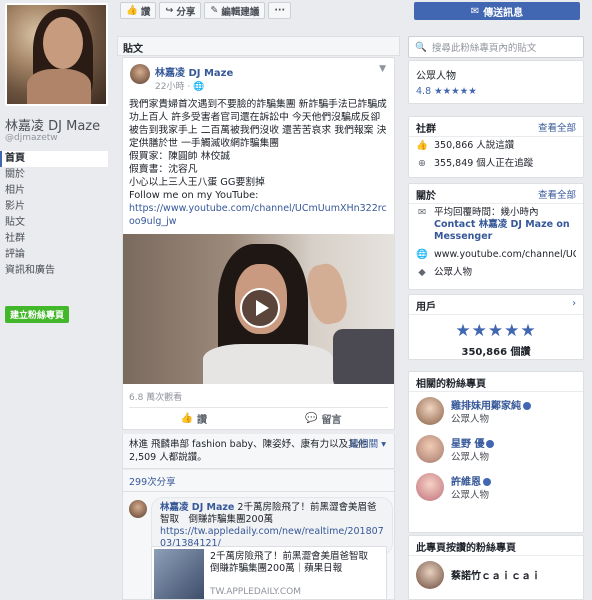  Describe the element at coordinates (496, 382) in the screenshot. I see `related-pages-header: 相關的粉絲專頁` at that location.